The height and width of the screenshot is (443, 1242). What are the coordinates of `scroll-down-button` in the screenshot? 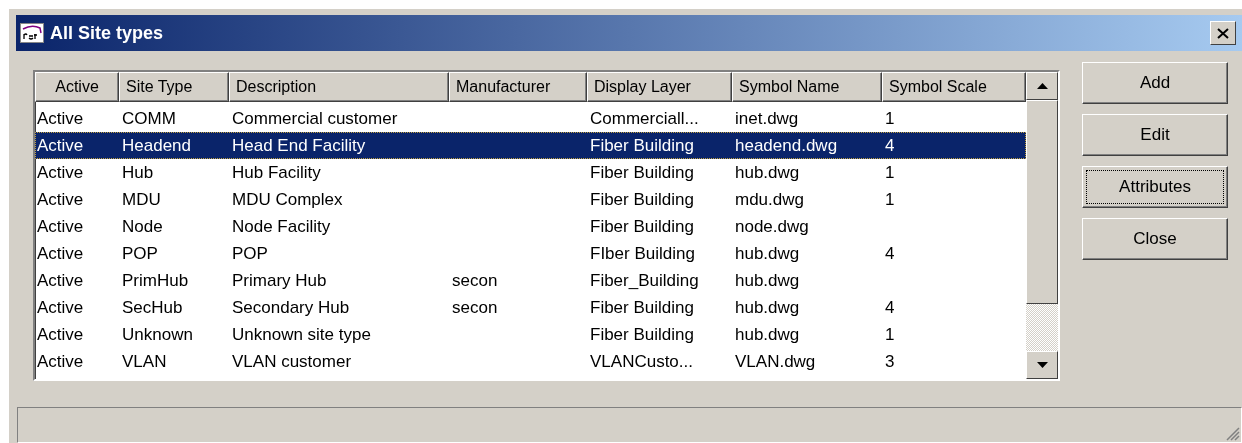 It's located at (1042, 365).